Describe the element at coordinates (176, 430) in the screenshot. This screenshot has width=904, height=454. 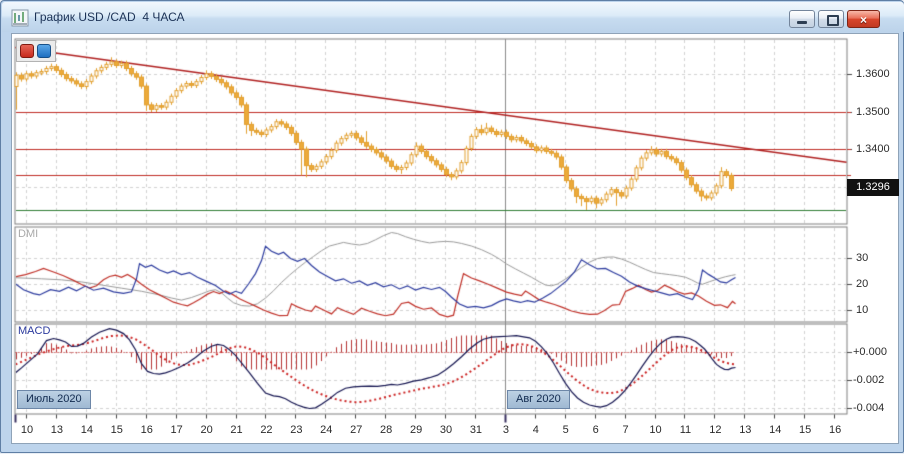
I see `date-tick-label: 17` at that location.